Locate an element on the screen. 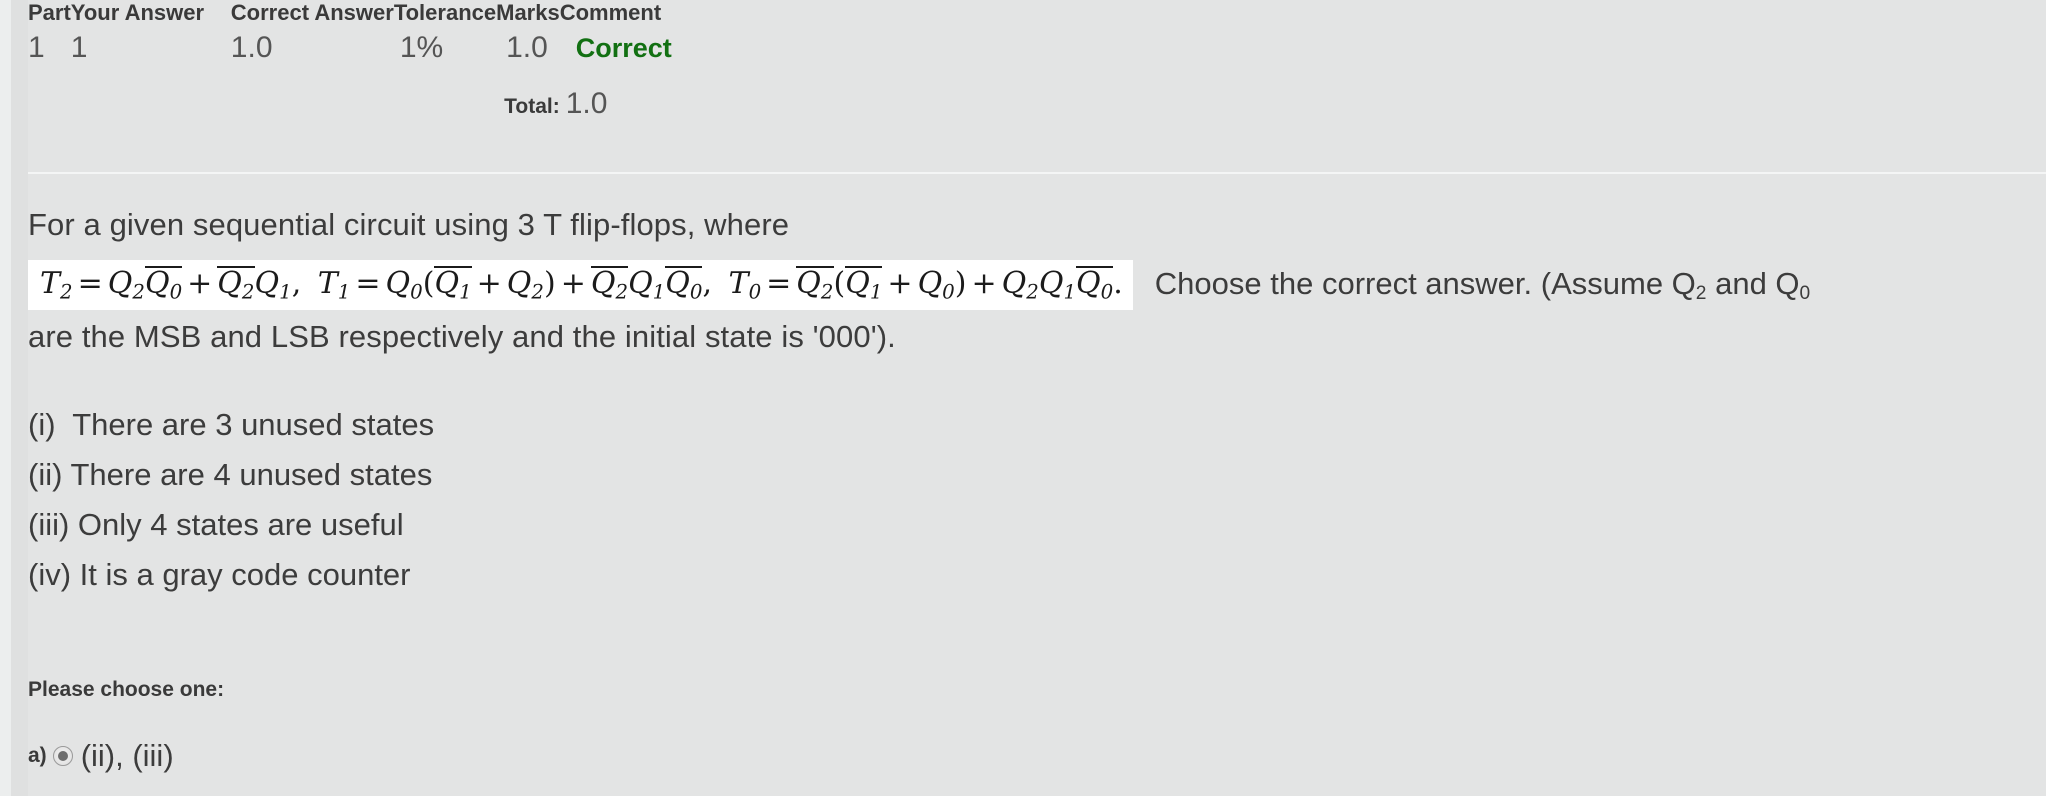 This screenshot has height=796, width=2046. page-gutter-outer is located at coordinates (5, 398).